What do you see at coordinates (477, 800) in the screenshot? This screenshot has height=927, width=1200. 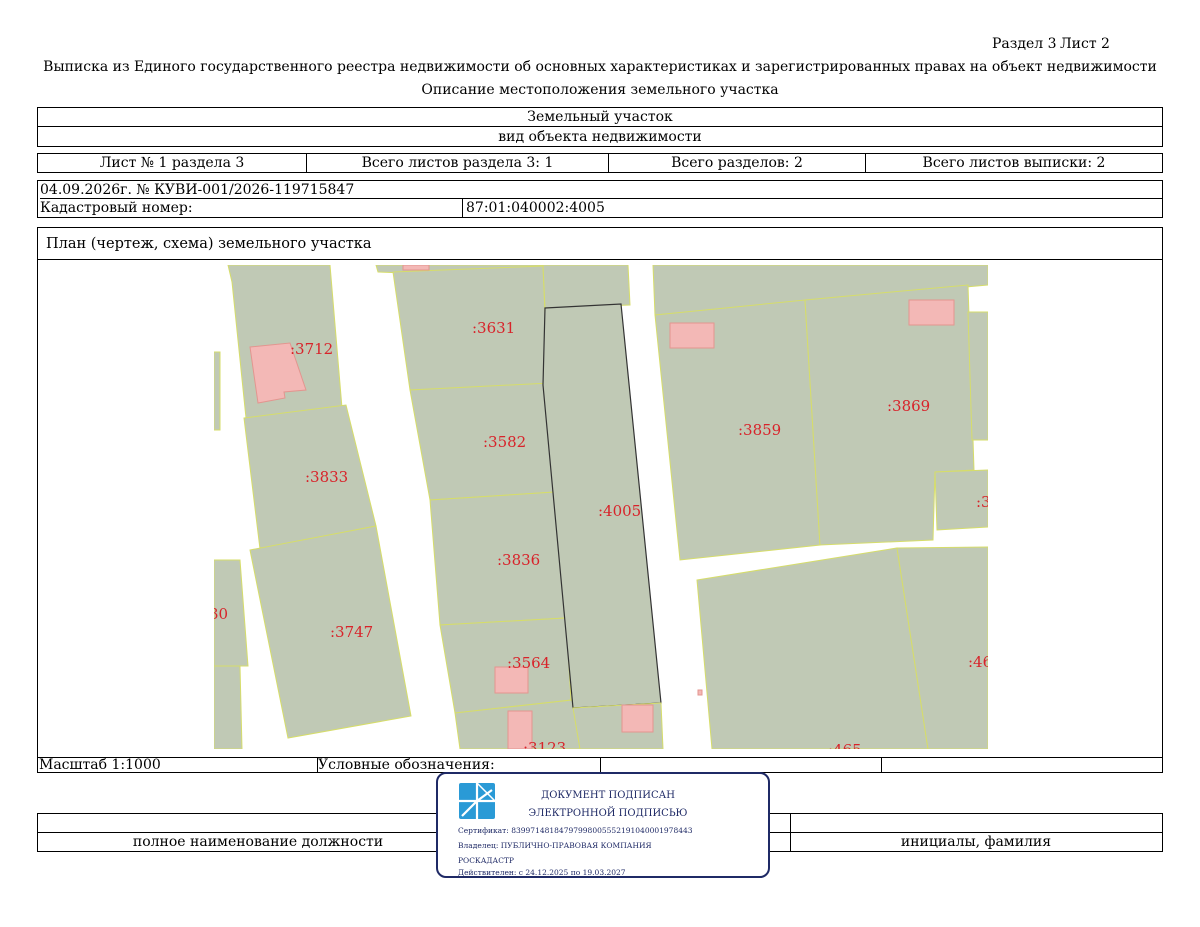 I see `emblem-icon` at bounding box center [477, 800].